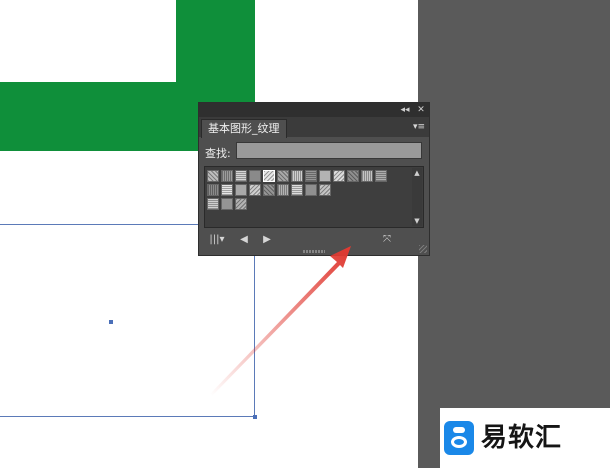  What do you see at coordinates (423, 249) in the screenshot?
I see `corner-resize-grip` at bounding box center [423, 249].